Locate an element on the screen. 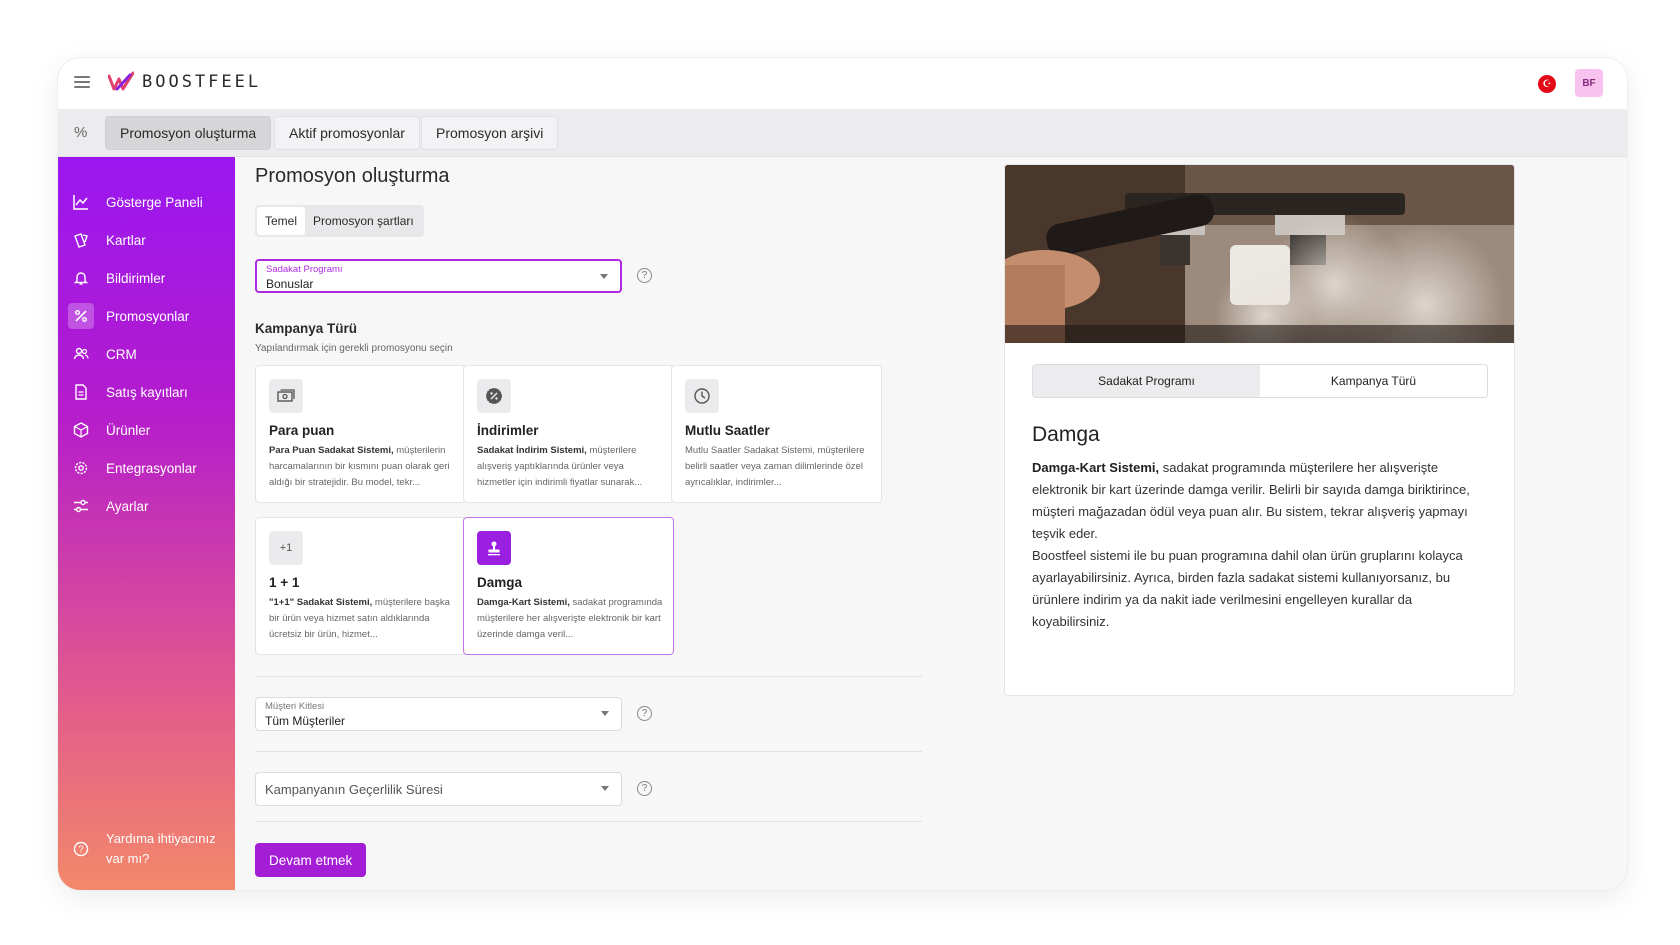 The image size is (1680, 945). logo-text: BOOSTFEEL is located at coordinates (202, 82).